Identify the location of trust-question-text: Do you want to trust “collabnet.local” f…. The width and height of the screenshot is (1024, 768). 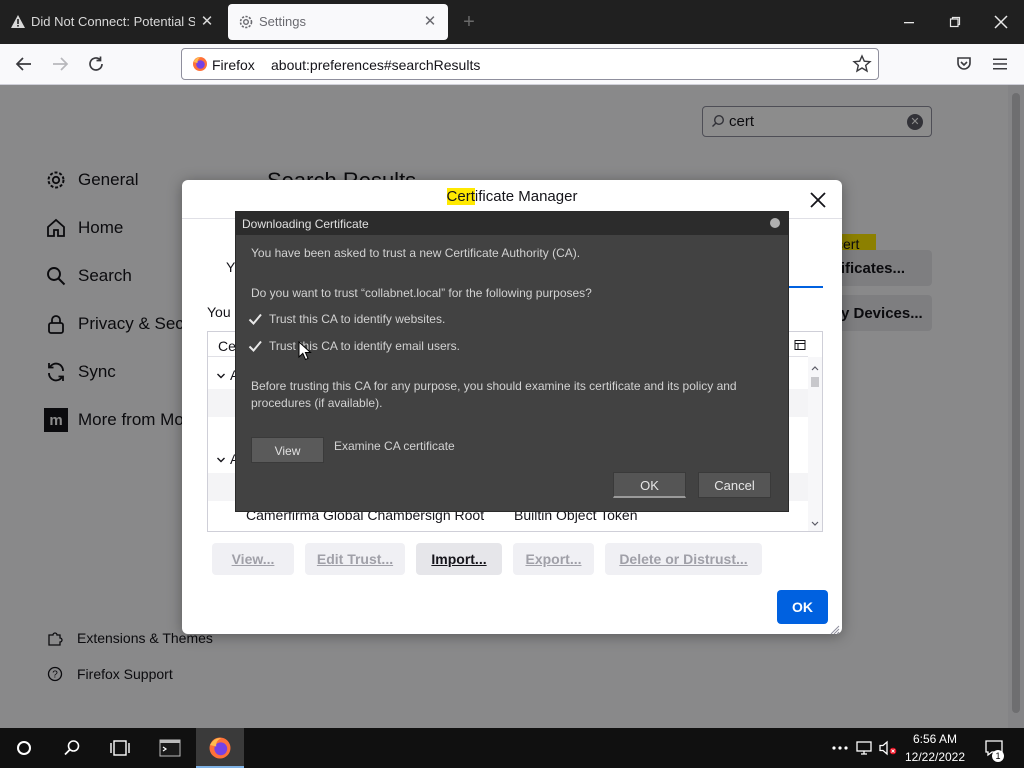
(421, 293).